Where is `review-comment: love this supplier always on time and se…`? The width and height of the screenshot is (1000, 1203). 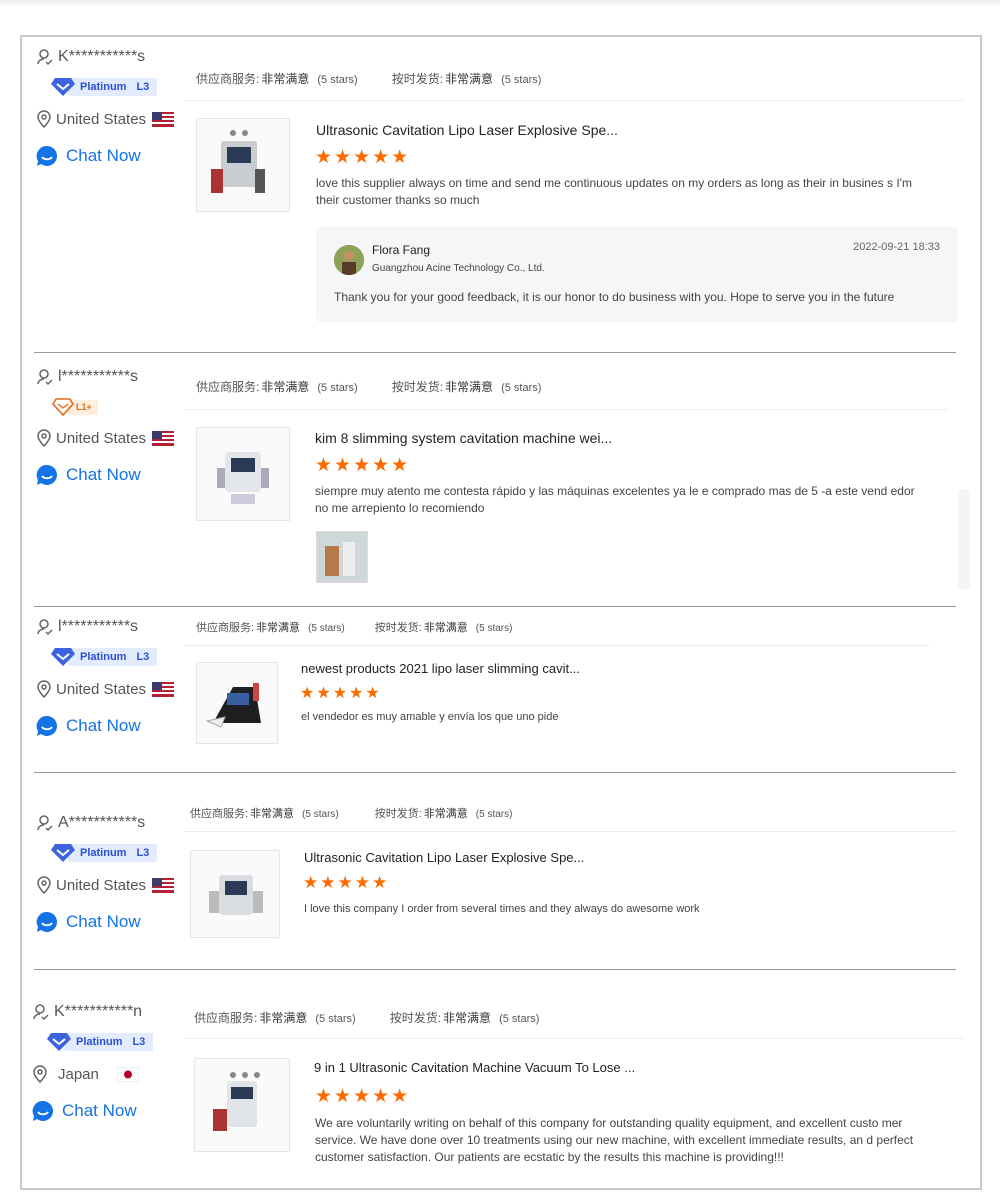 review-comment: love this supplier always on time and se… is located at coordinates (614, 191).